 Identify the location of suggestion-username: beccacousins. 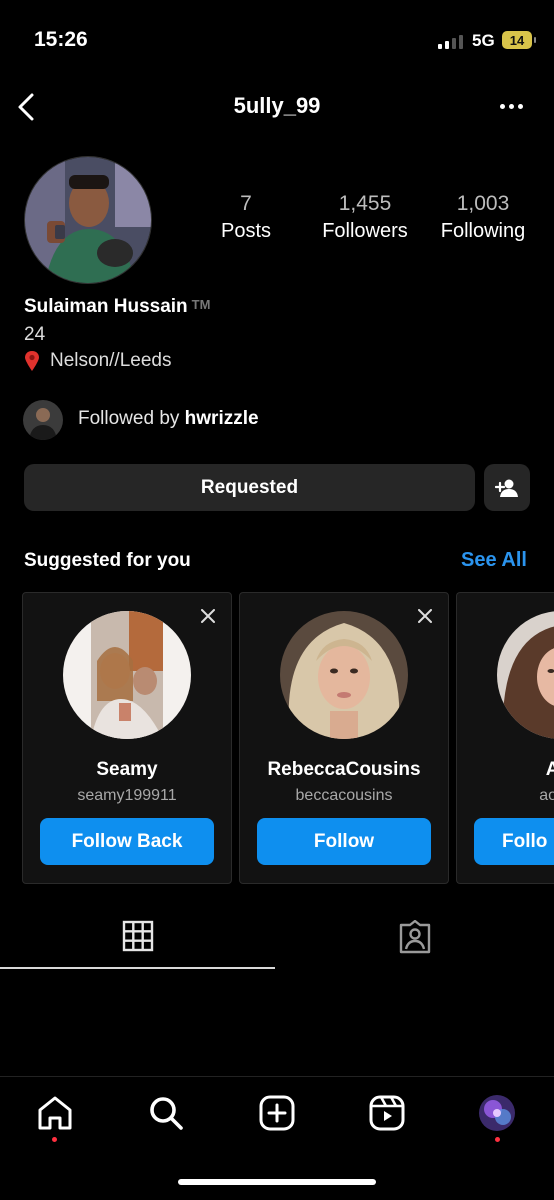
(344, 795).